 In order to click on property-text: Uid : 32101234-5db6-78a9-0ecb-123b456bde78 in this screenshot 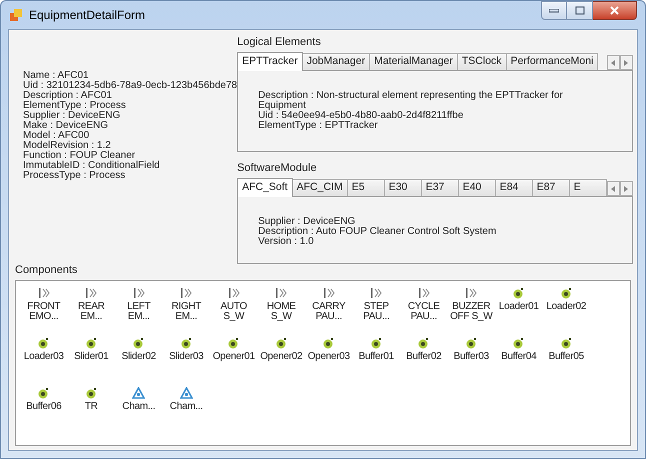, I will do `click(130, 86)`.